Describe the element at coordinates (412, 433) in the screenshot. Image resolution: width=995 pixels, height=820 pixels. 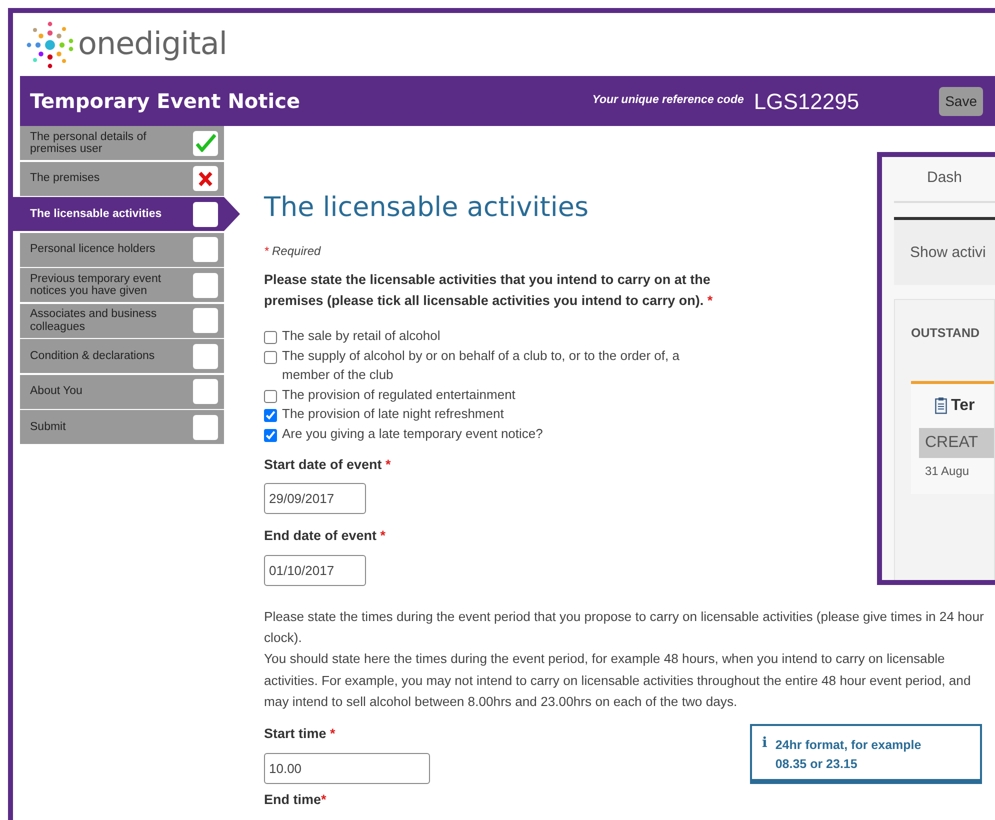
I see `checkbox-label: Are you giving a late temporary event notice?` at that location.